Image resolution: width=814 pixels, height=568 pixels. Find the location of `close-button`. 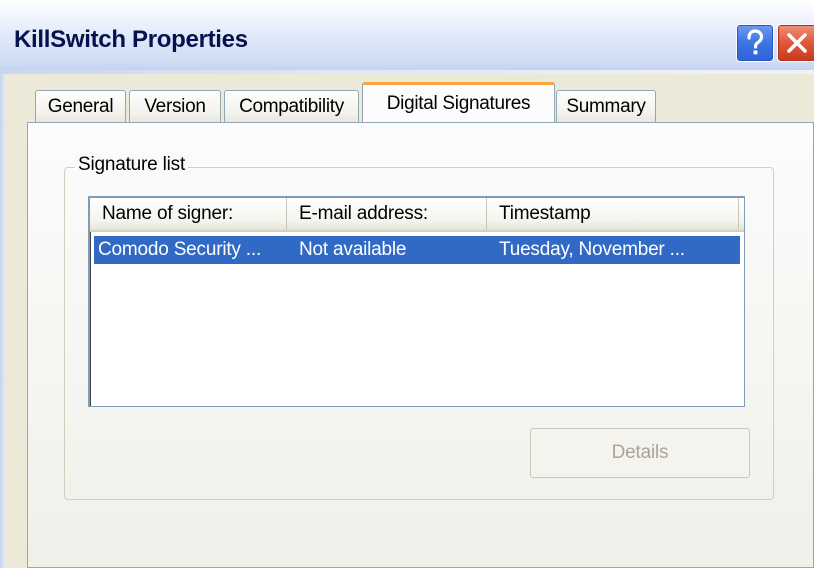

close-button is located at coordinates (795, 43).